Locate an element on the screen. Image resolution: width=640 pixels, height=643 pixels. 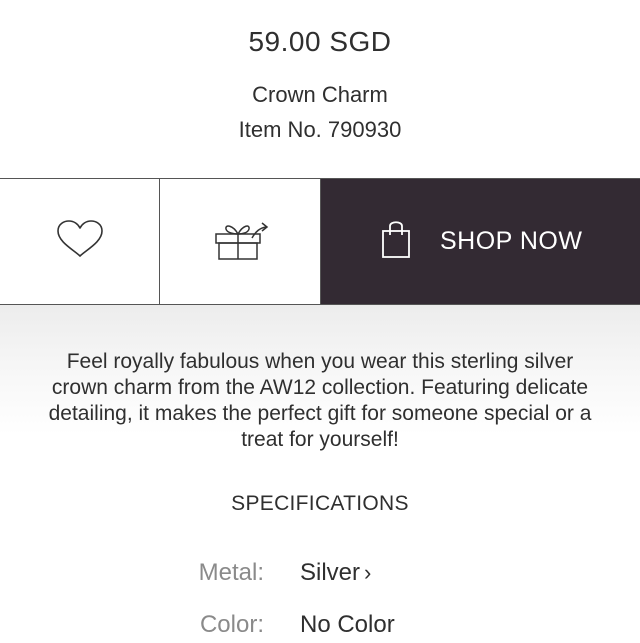
item-number: Item No. 790930 is located at coordinates (320, 129).